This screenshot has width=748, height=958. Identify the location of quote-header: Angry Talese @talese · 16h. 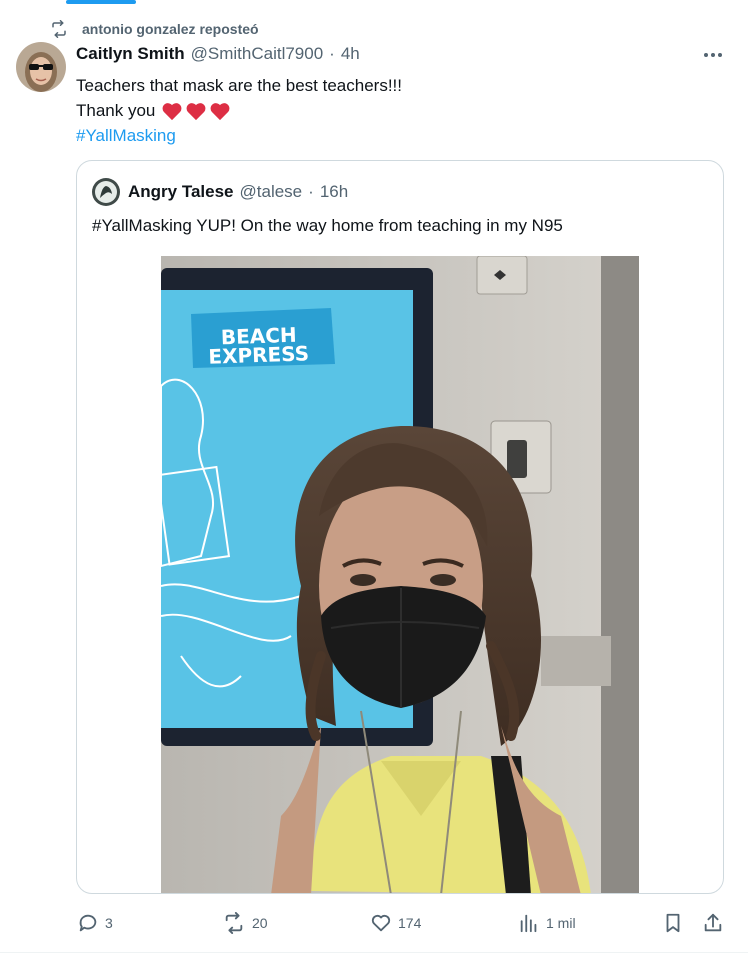
(220, 192).